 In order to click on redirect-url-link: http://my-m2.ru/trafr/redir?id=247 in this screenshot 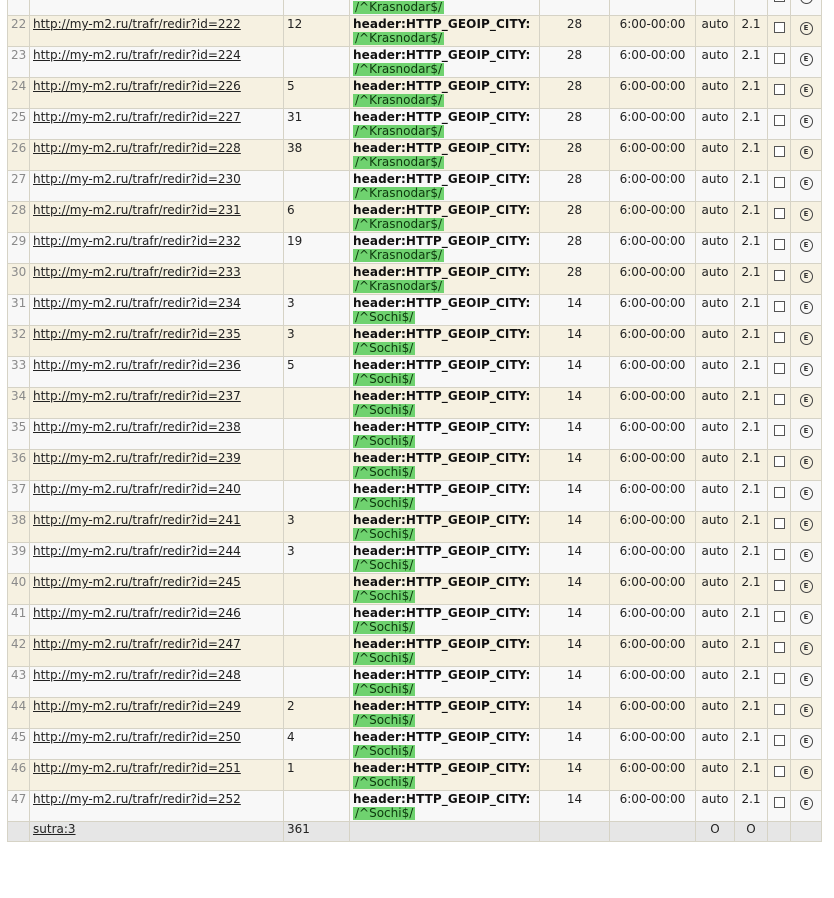, I will do `click(137, 644)`.